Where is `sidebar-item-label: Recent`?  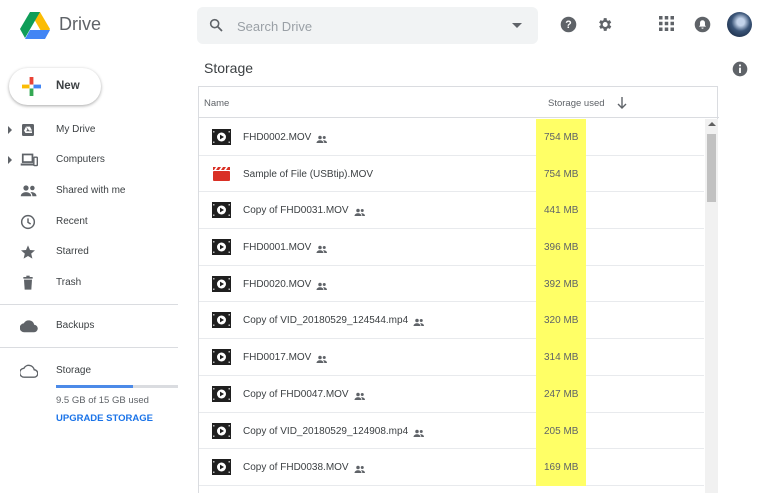 sidebar-item-label: Recent is located at coordinates (72, 221).